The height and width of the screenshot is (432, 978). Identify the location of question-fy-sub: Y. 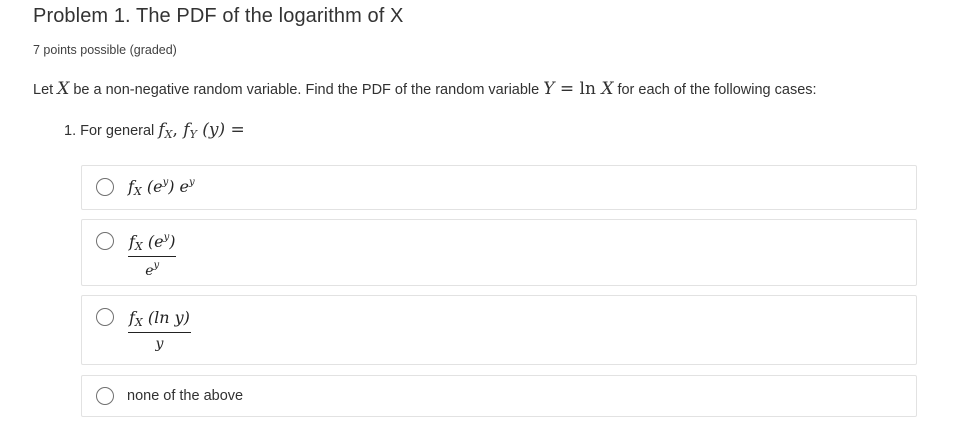
(193, 134).